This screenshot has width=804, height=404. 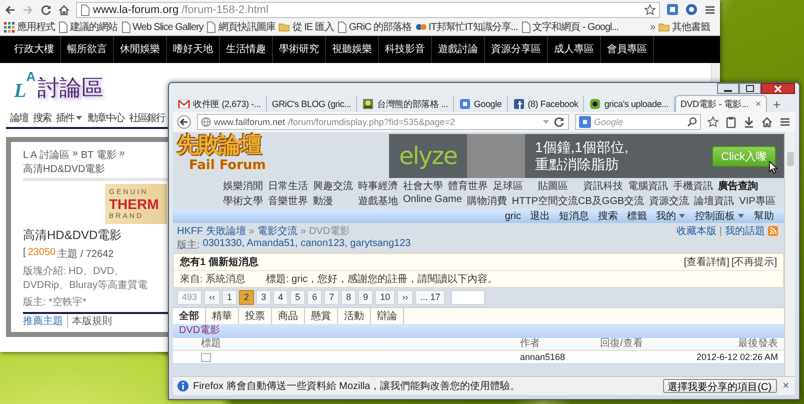 What do you see at coordinates (241, 27) in the screenshot?
I see `bookmark-link: 網頁快訊圖庫` at bounding box center [241, 27].